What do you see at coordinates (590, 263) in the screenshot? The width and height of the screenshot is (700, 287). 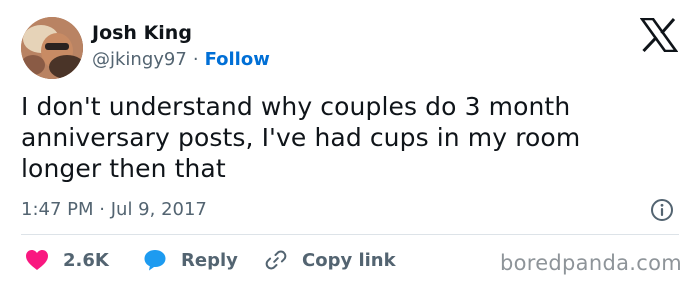 I see `watermark: boredpanda.com` at bounding box center [590, 263].